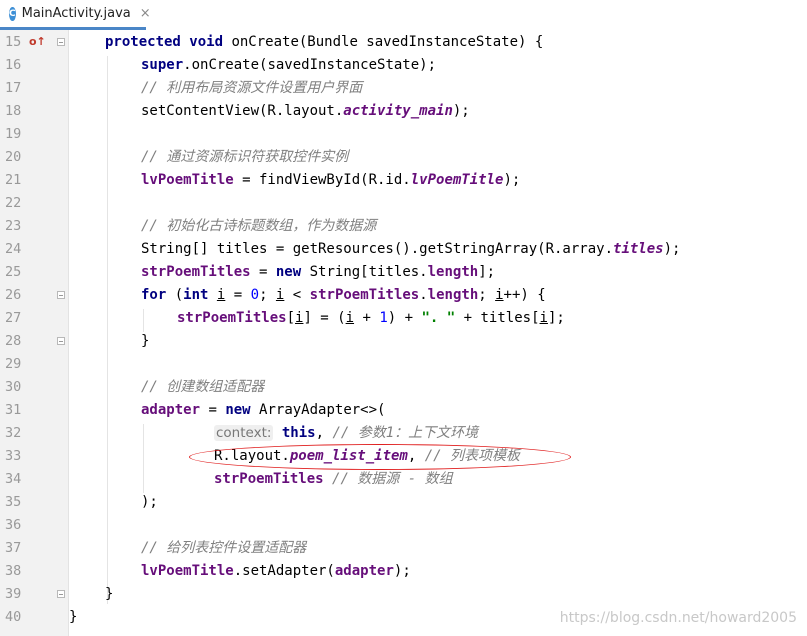 The height and width of the screenshot is (636, 807). I want to click on line-number: 33, so click(13, 456).